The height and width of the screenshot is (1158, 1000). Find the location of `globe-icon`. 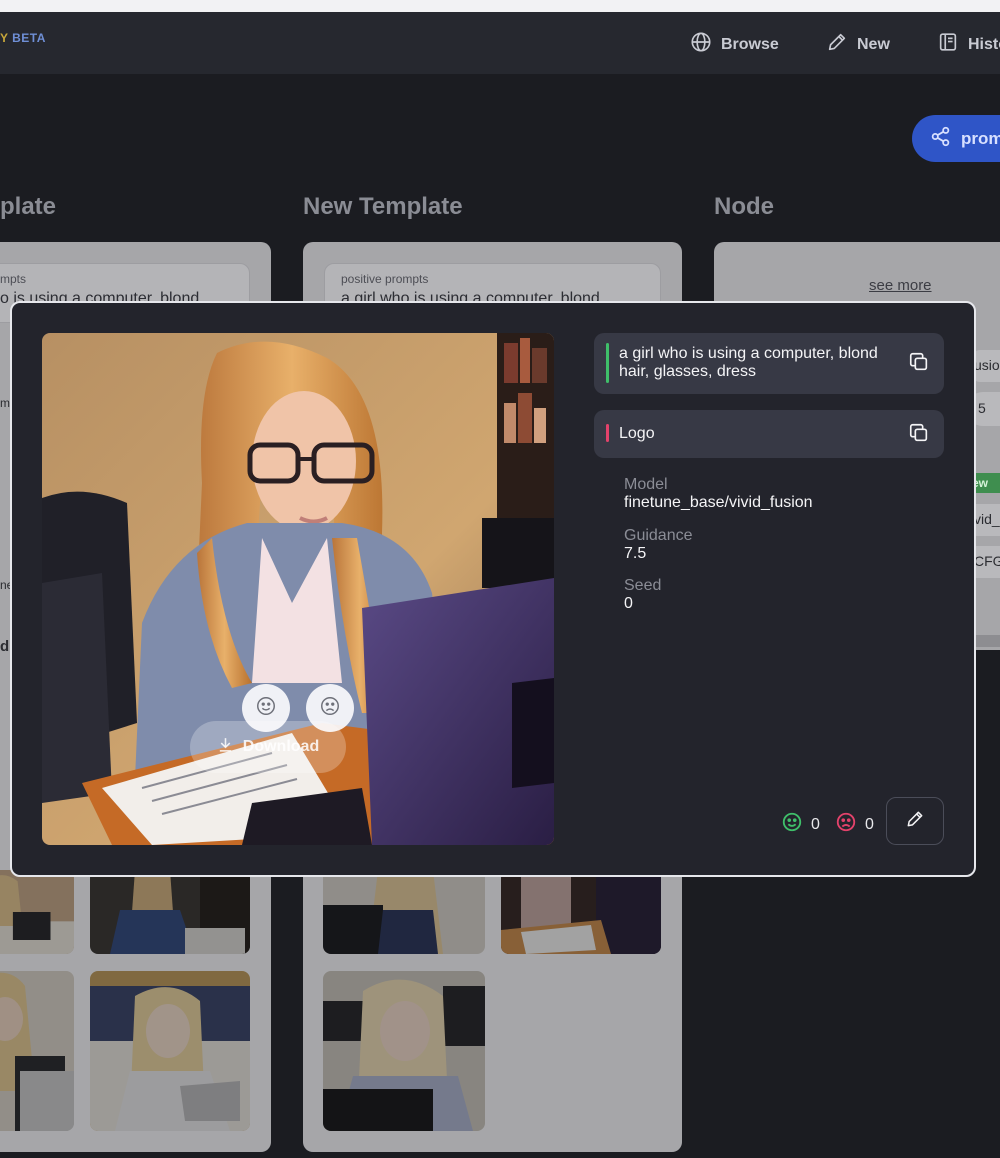

globe-icon is located at coordinates (701, 44).